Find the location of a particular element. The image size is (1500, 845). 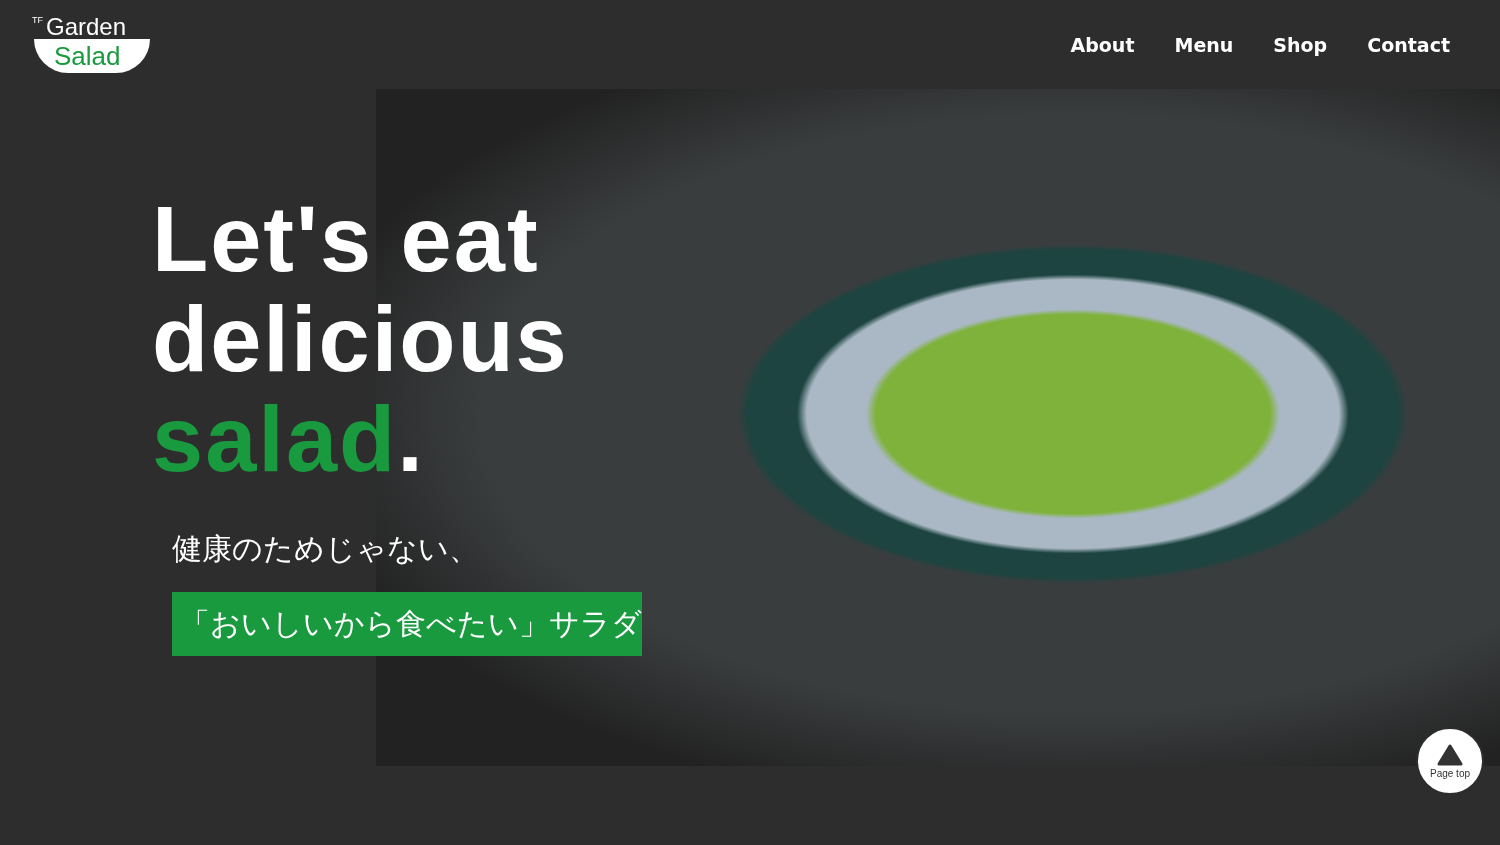

nav-link: About is located at coordinates (1102, 44).